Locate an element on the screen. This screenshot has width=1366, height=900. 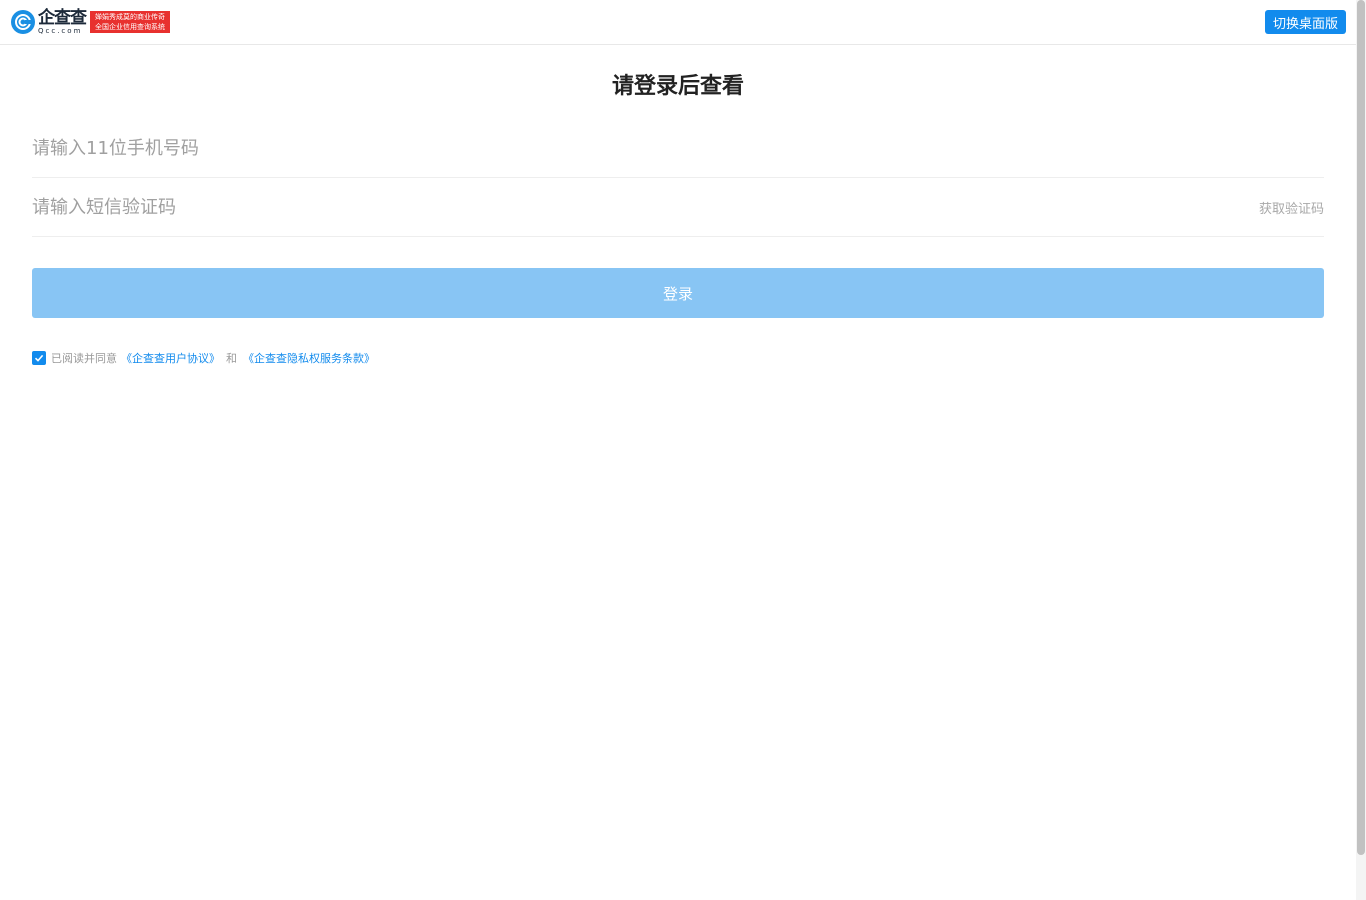
check-icon is located at coordinates (39, 358).